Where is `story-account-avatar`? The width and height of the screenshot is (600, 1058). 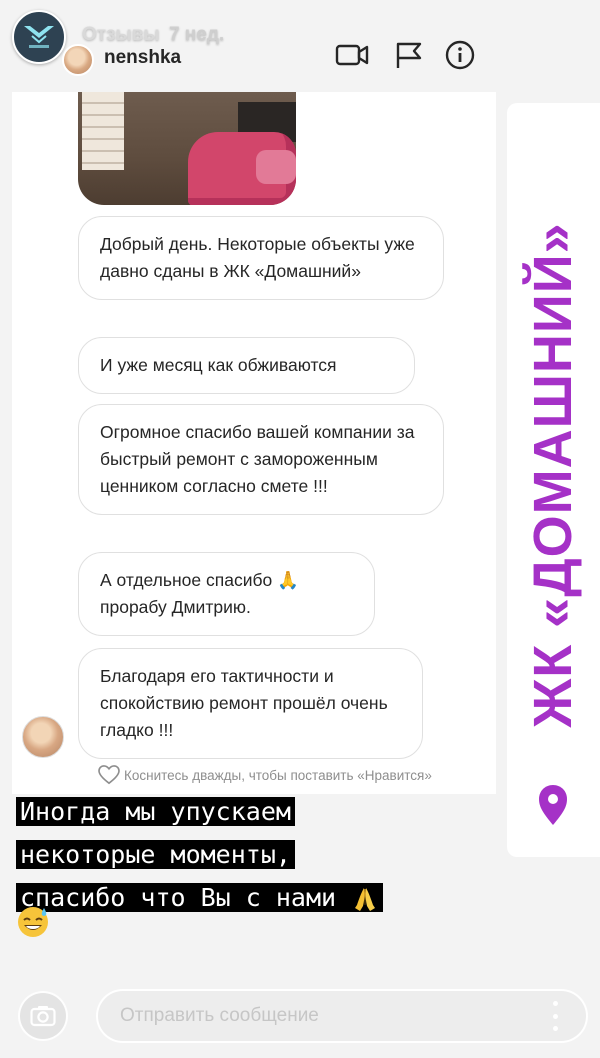 story-account-avatar is located at coordinates (39, 37).